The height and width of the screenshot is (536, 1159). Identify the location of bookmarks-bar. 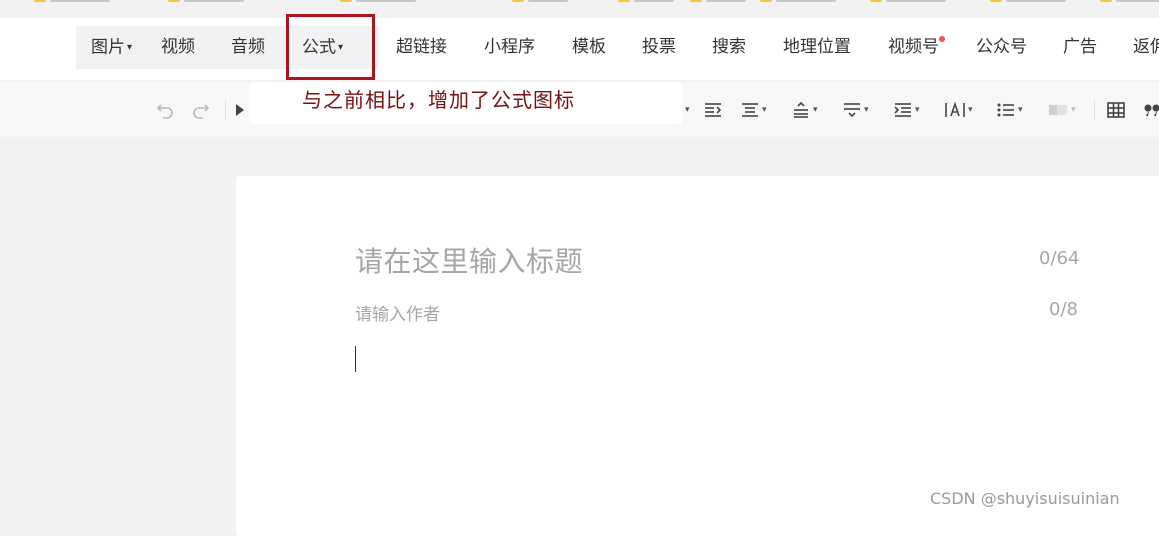
(579, 3).